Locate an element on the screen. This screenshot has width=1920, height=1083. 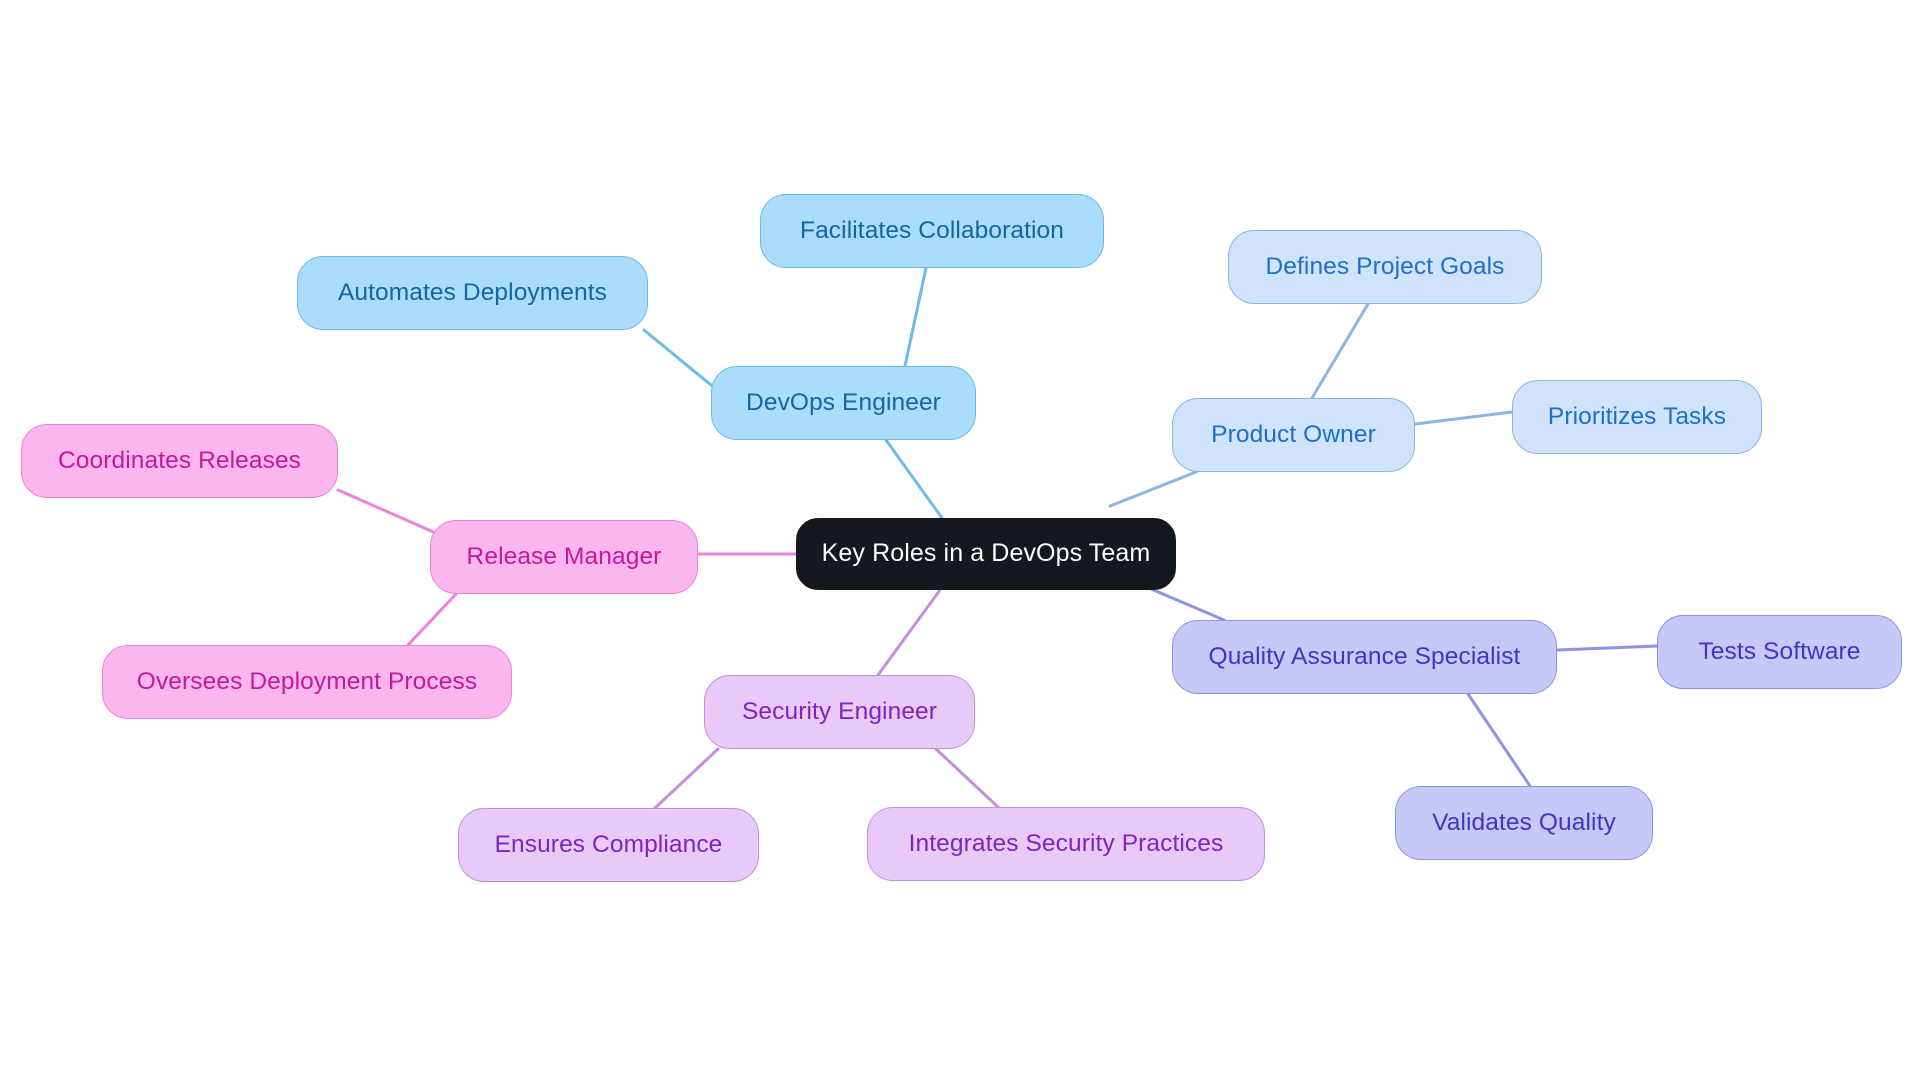
branch-node-devops-engineer-label: DevOps Engineer is located at coordinates (843, 402).